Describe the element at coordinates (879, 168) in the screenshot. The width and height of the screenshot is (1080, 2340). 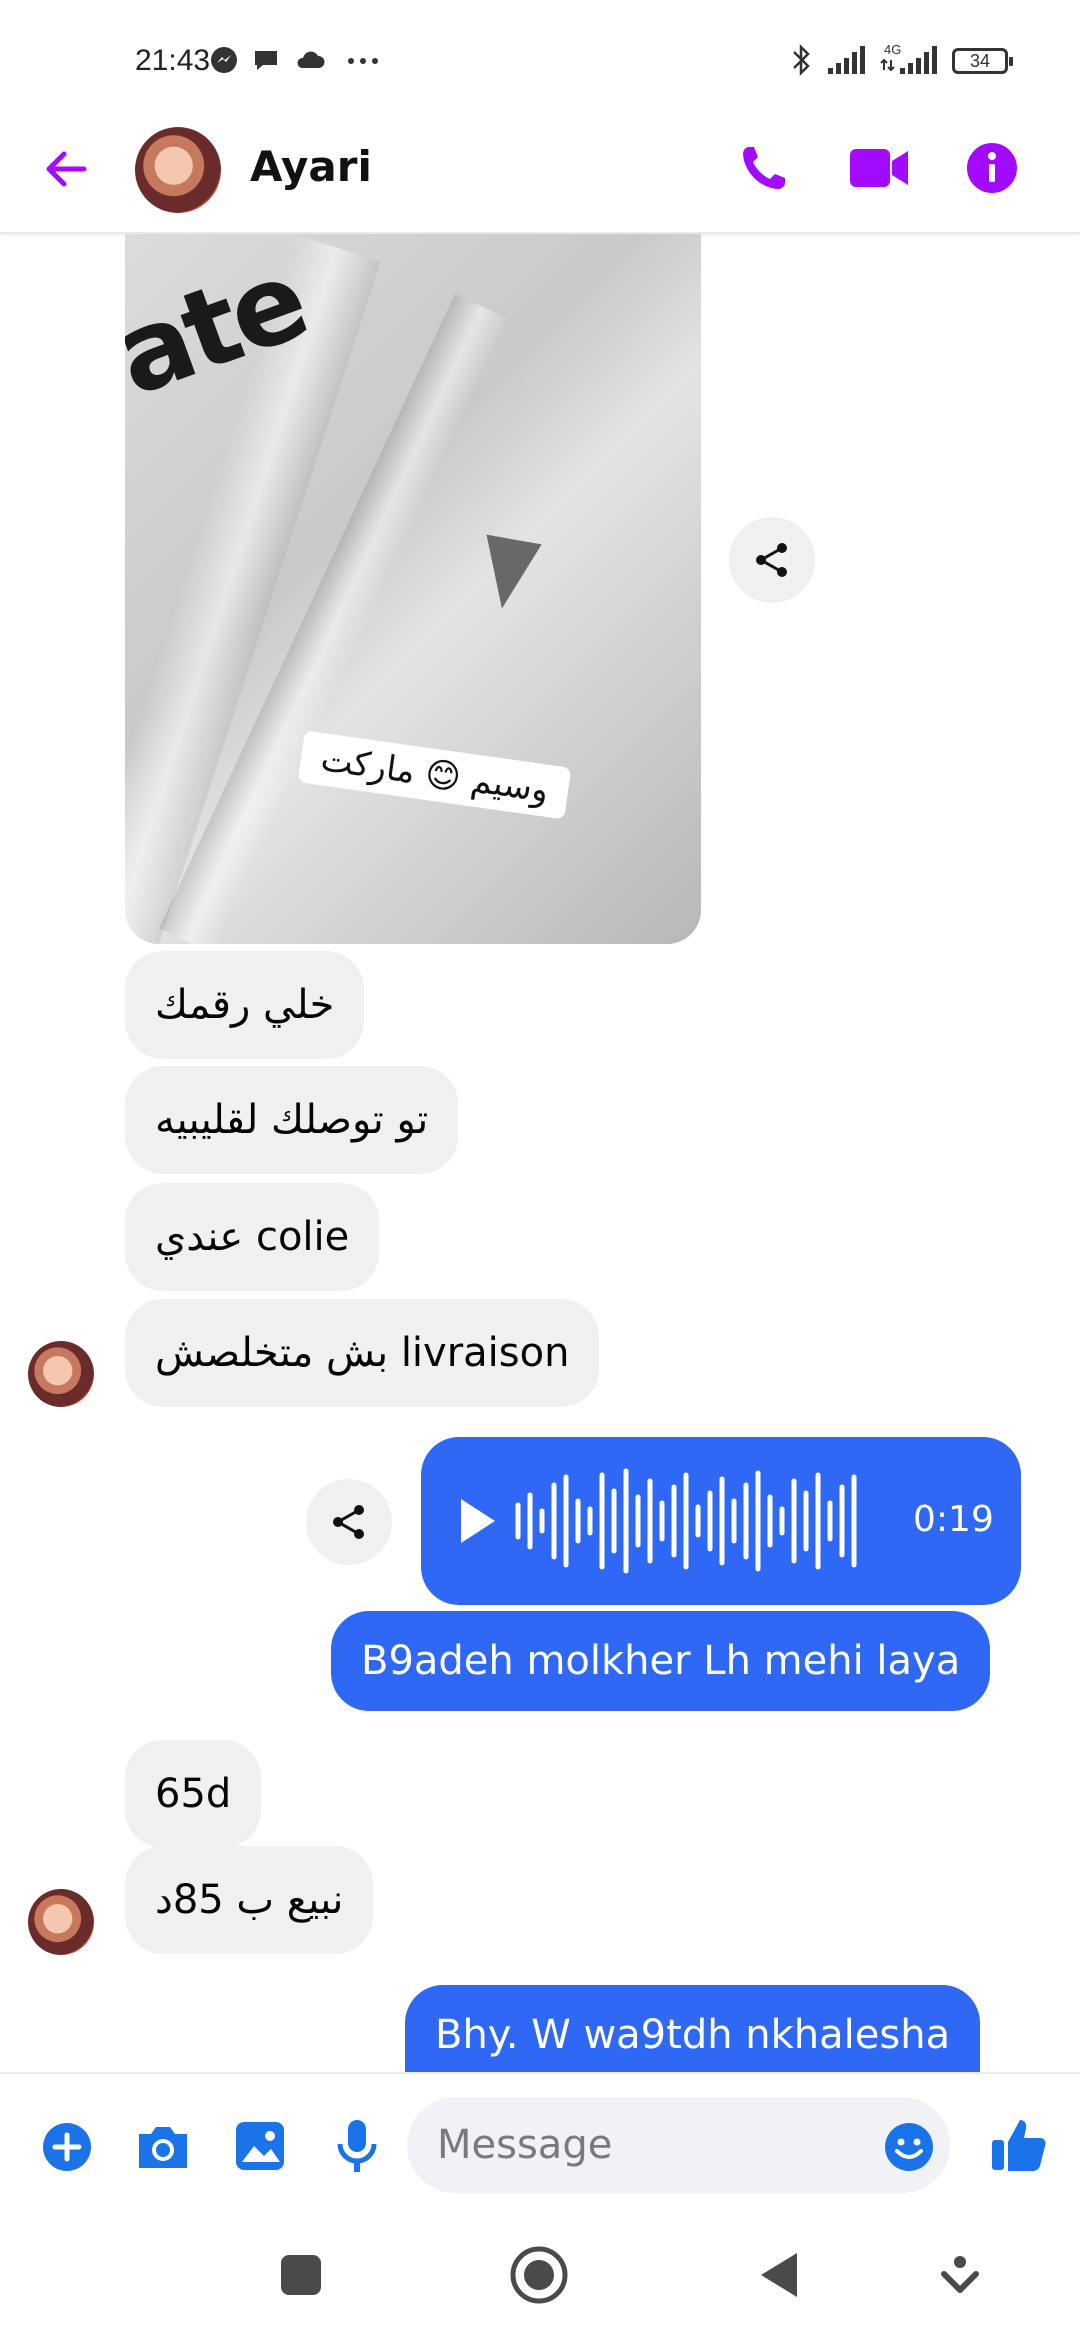
I see `video-icon` at that location.